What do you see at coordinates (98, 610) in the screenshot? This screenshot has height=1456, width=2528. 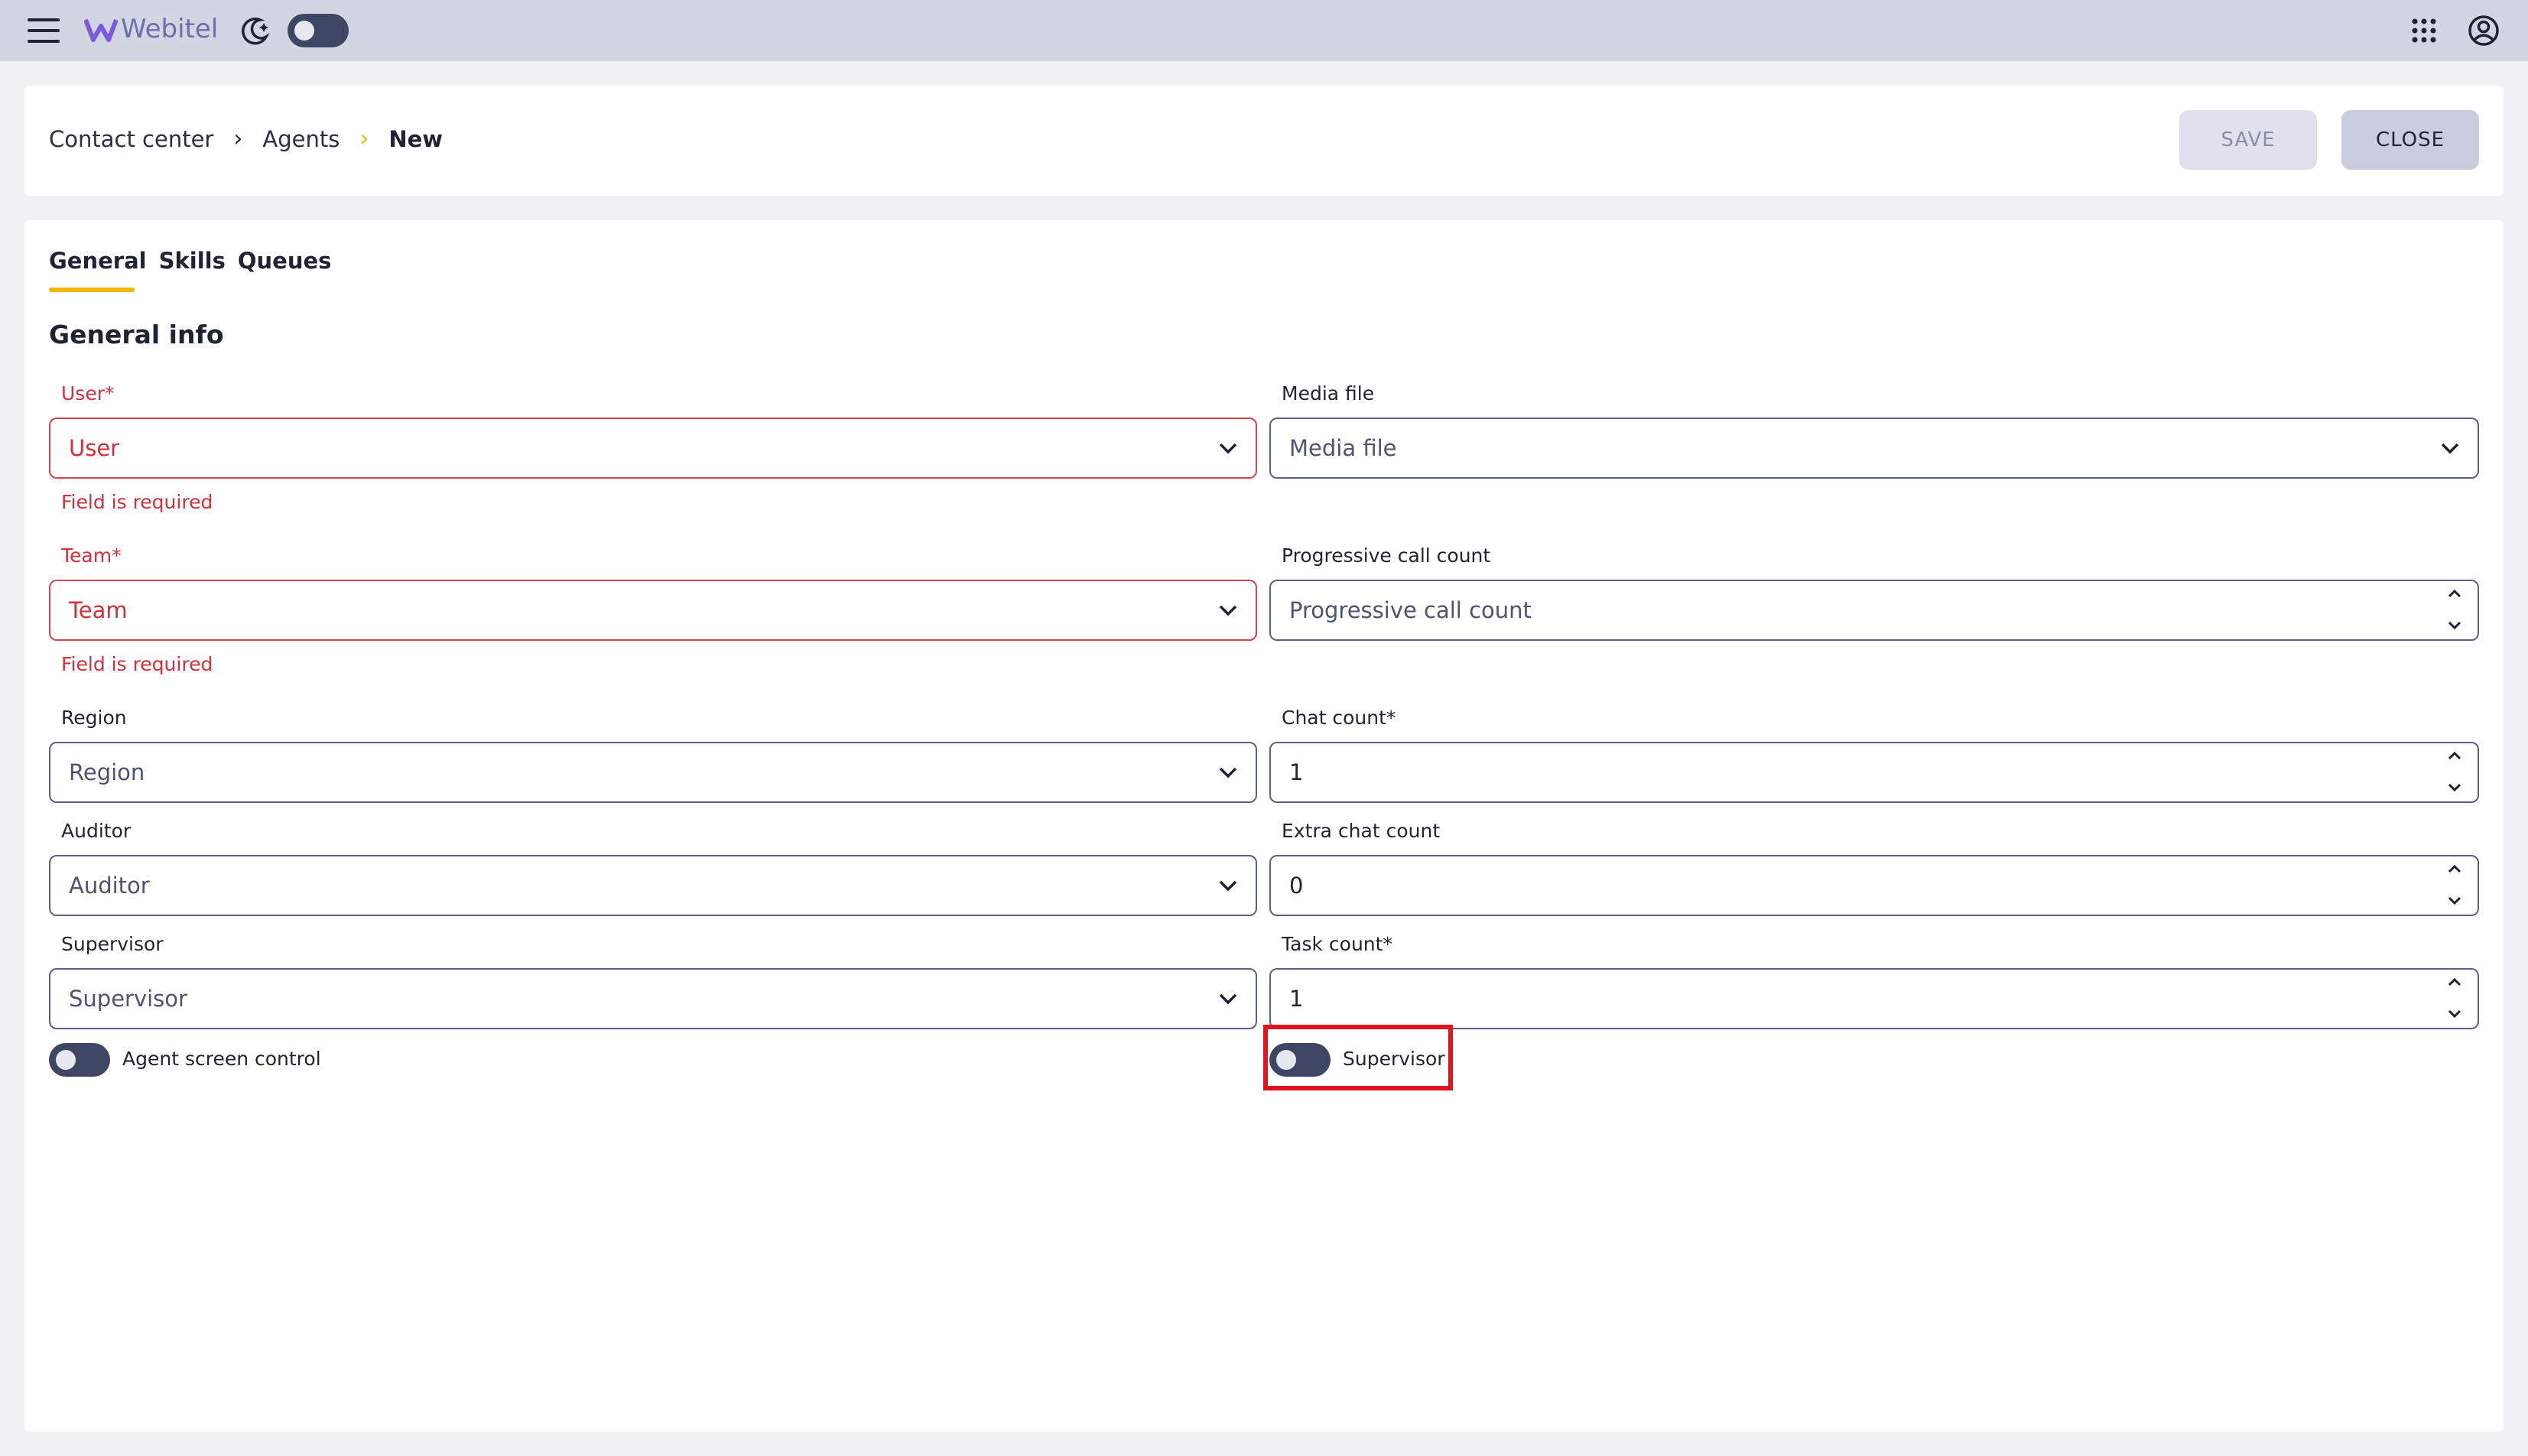 I see `team-placeholder: Team` at bounding box center [98, 610].